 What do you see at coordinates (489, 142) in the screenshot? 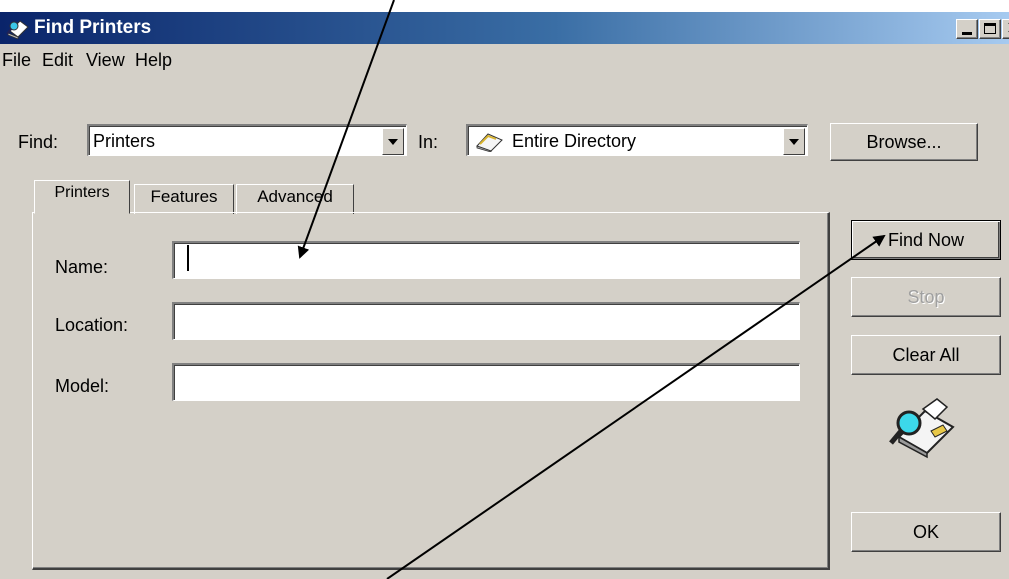
I see `directory-icon` at bounding box center [489, 142].